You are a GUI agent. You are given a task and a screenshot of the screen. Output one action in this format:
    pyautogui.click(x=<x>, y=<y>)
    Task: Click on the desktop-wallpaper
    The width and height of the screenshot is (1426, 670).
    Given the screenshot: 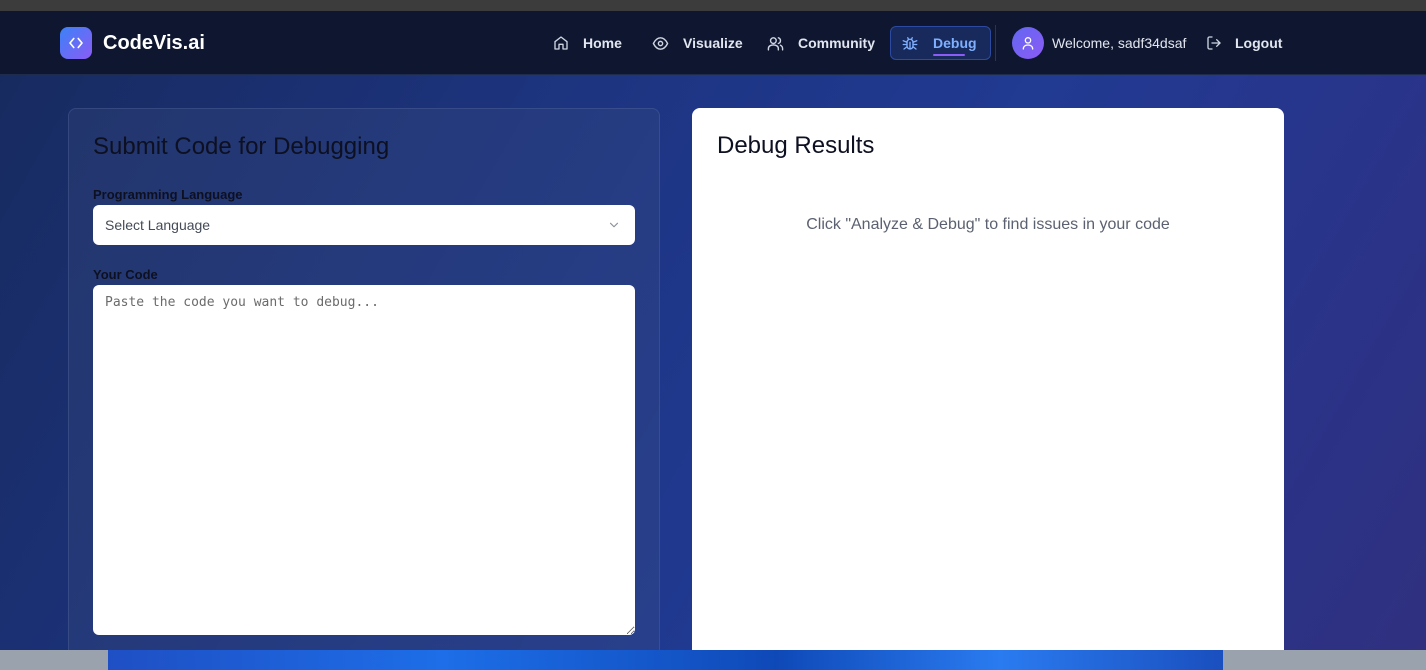 What is the action you would take?
    pyautogui.click(x=713, y=660)
    